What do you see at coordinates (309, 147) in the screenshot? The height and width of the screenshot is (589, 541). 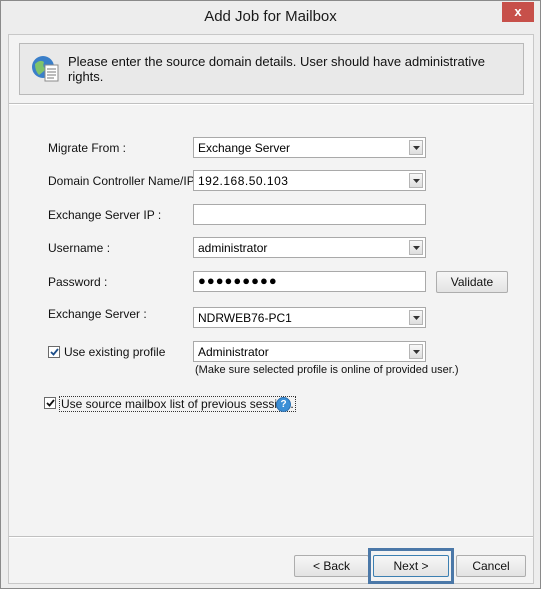 I see `migrate-from-combo: Exchange Server` at bounding box center [309, 147].